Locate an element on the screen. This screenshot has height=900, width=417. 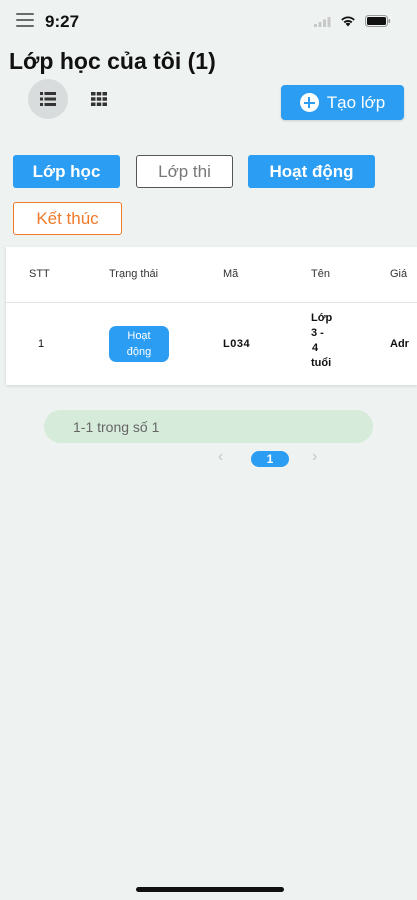
column-header-teacher: Giá is located at coordinates (399, 274).